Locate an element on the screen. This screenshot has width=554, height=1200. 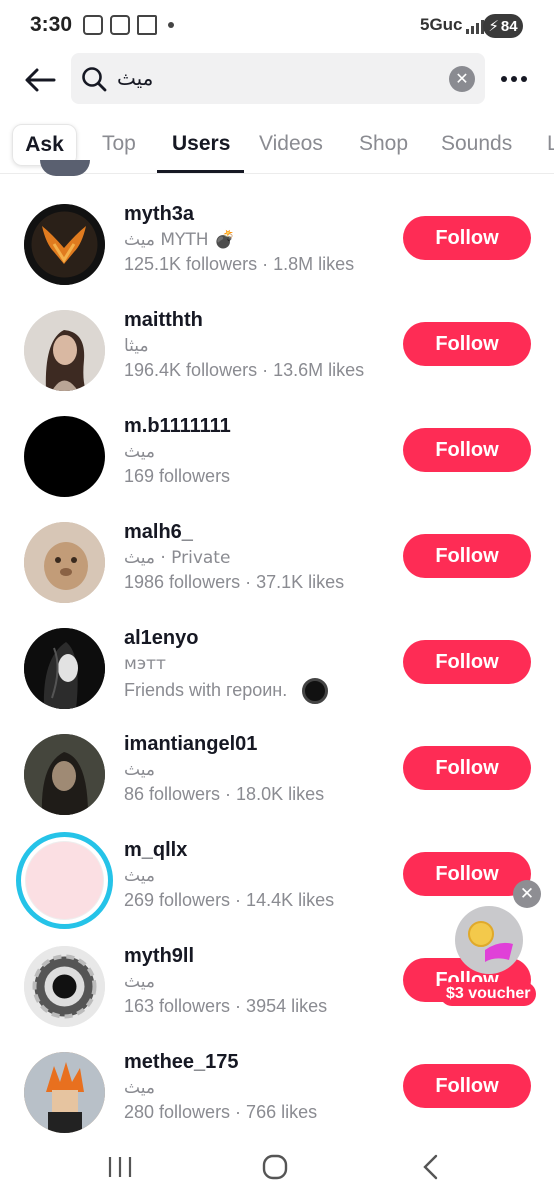
charging-icon: ⚡ is located at coordinates (493, 26).